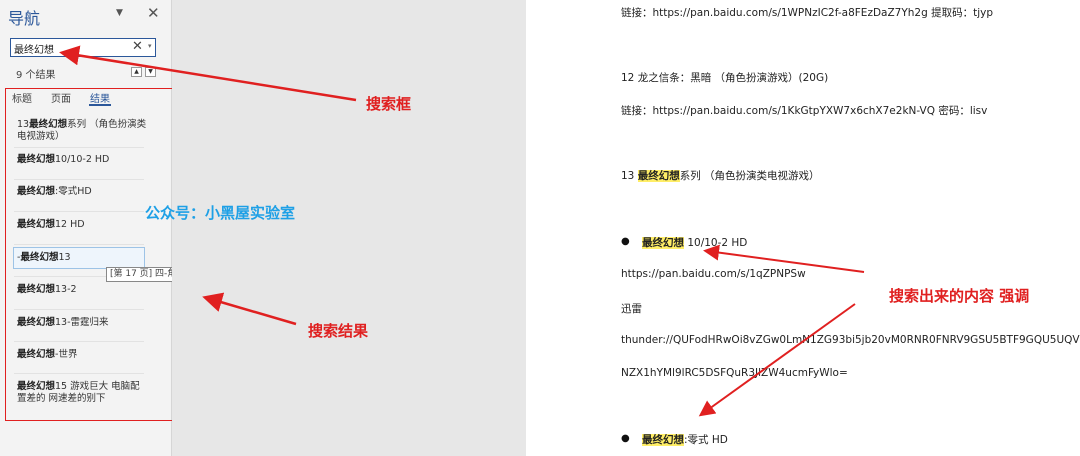 This screenshot has height=456, width=1080. What do you see at coordinates (249, 309) in the screenshot?
I see `arrow-to-results` at bounding box center [249, 309].